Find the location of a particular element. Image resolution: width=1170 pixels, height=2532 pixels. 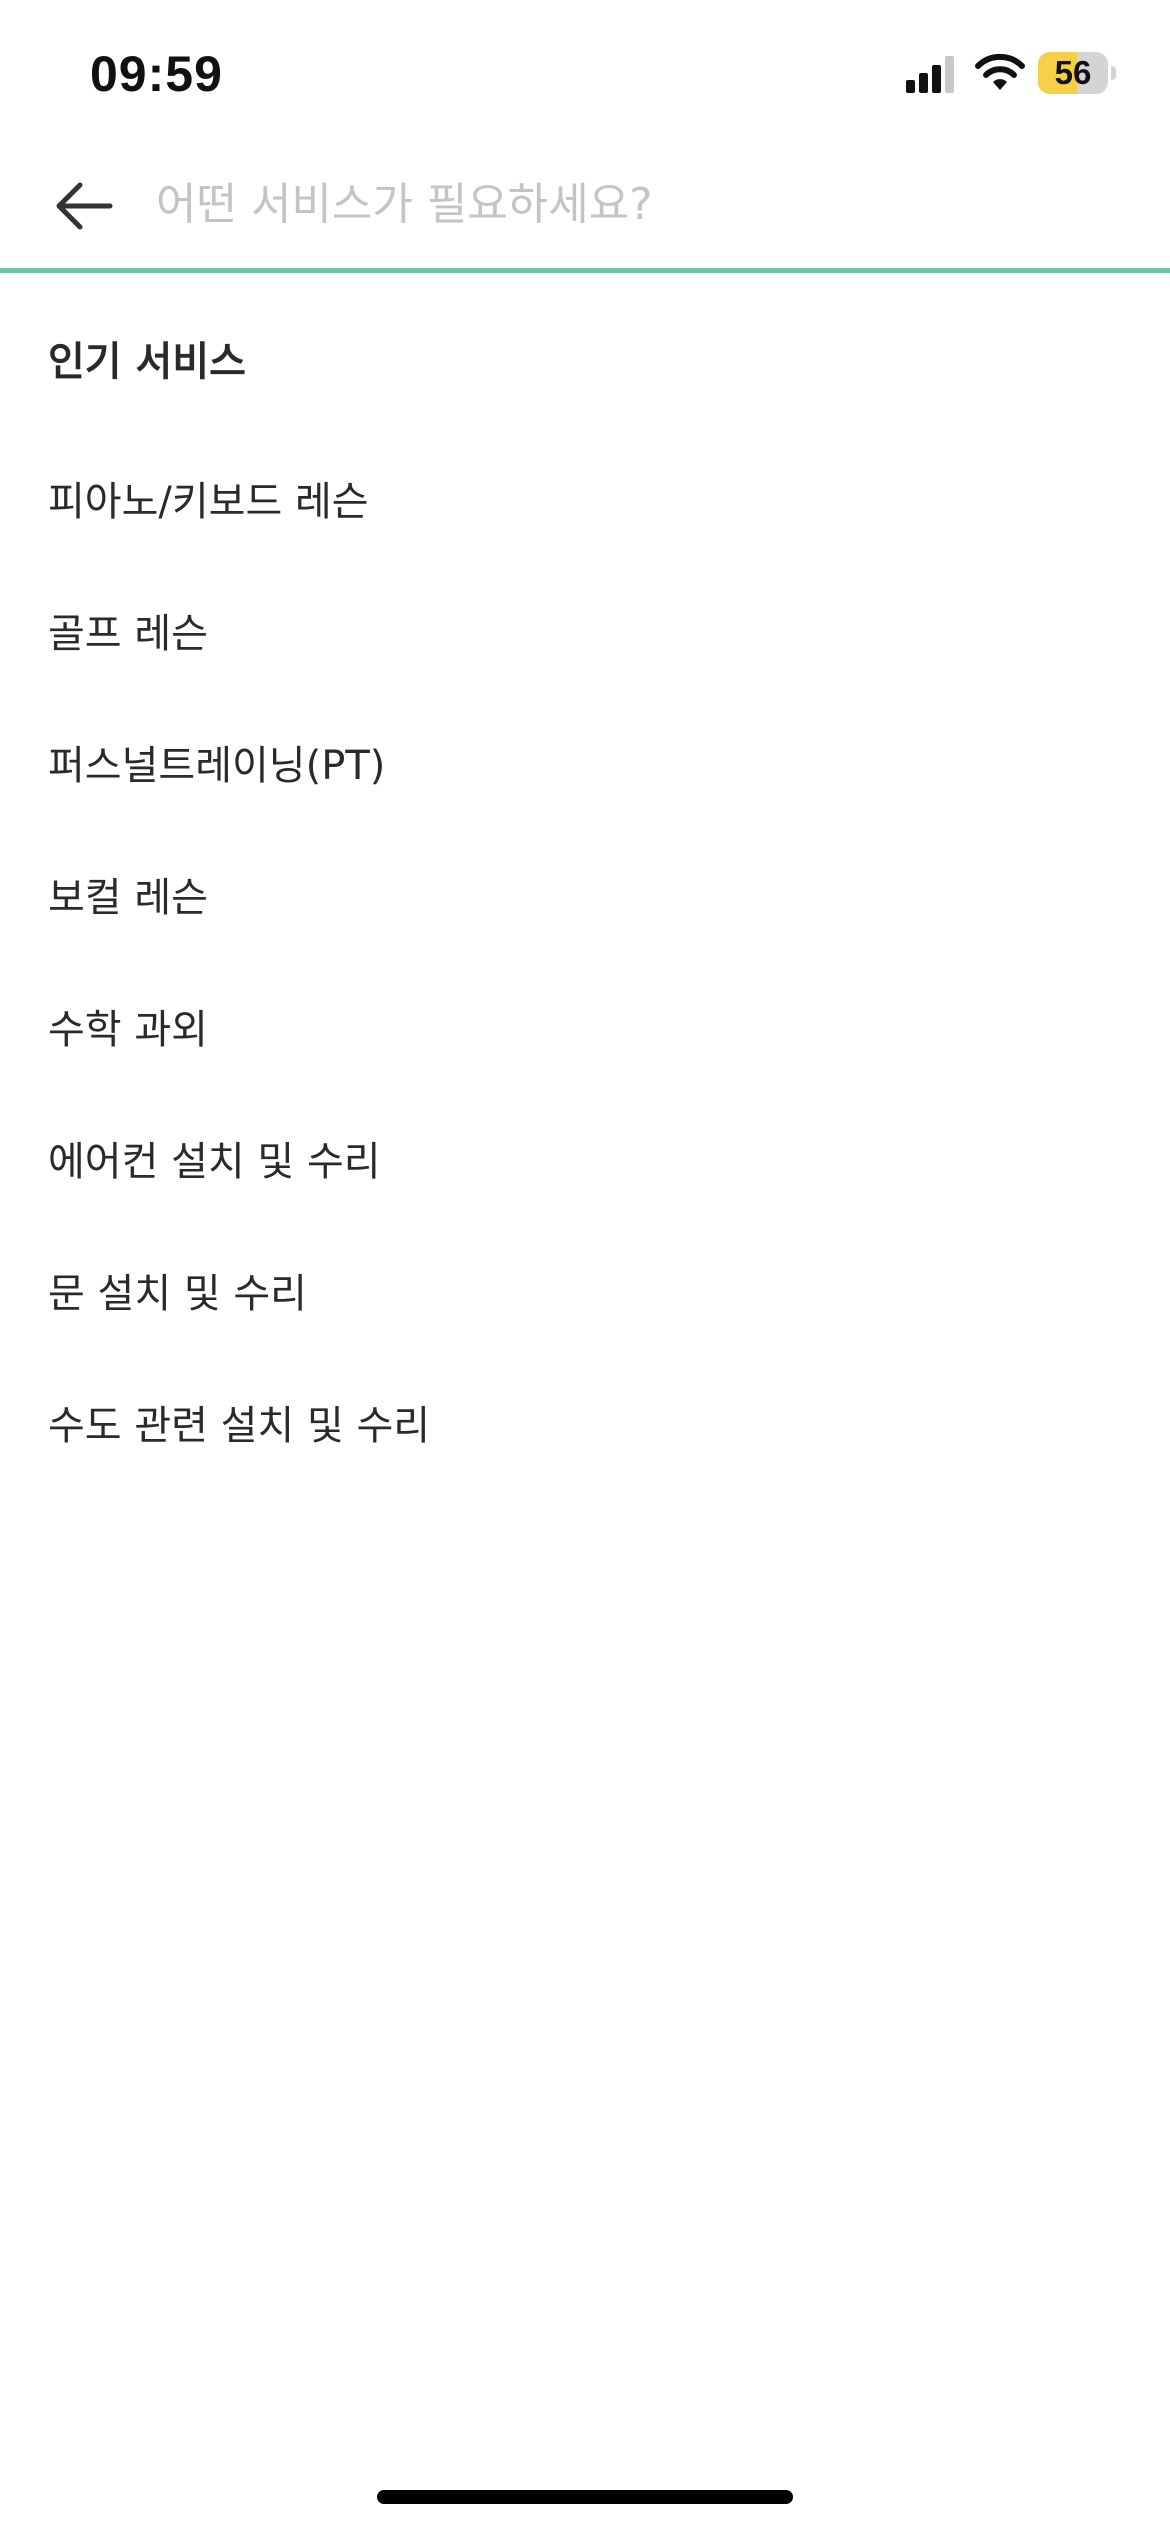

battery-body: 56 is located at coordinates (1073, 73).